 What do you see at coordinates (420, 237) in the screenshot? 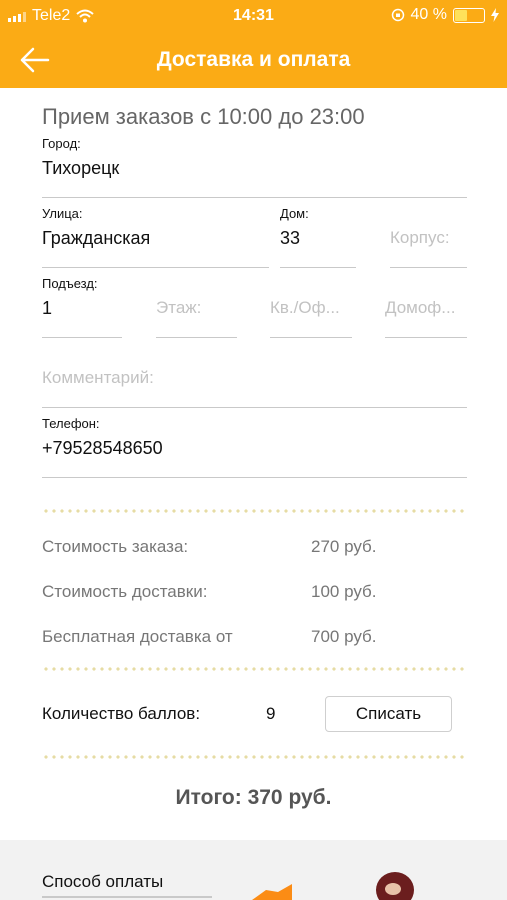
I see `building-placeholder: Корпус:` at bounding box center [420, 237].